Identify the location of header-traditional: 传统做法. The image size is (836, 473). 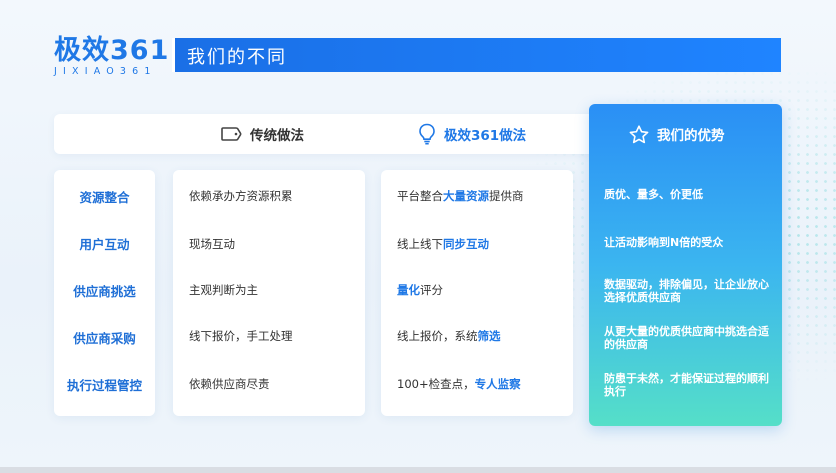
(262, 134).